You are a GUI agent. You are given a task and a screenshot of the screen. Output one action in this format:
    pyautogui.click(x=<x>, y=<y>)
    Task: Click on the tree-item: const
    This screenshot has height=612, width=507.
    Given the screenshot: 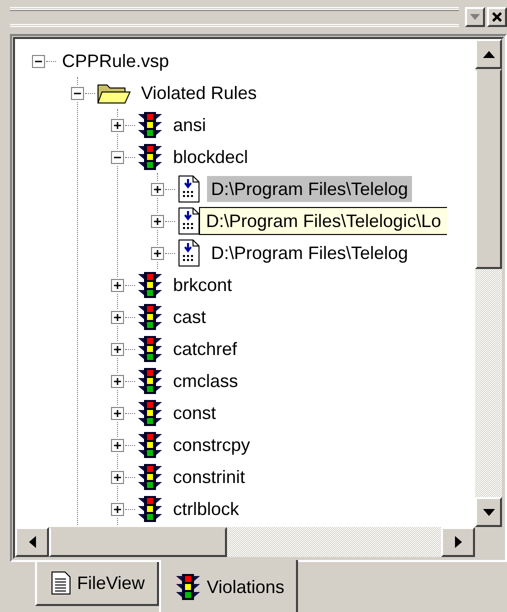 What is the action you would take?
    pyautogui.click(x=194, y=413)
    